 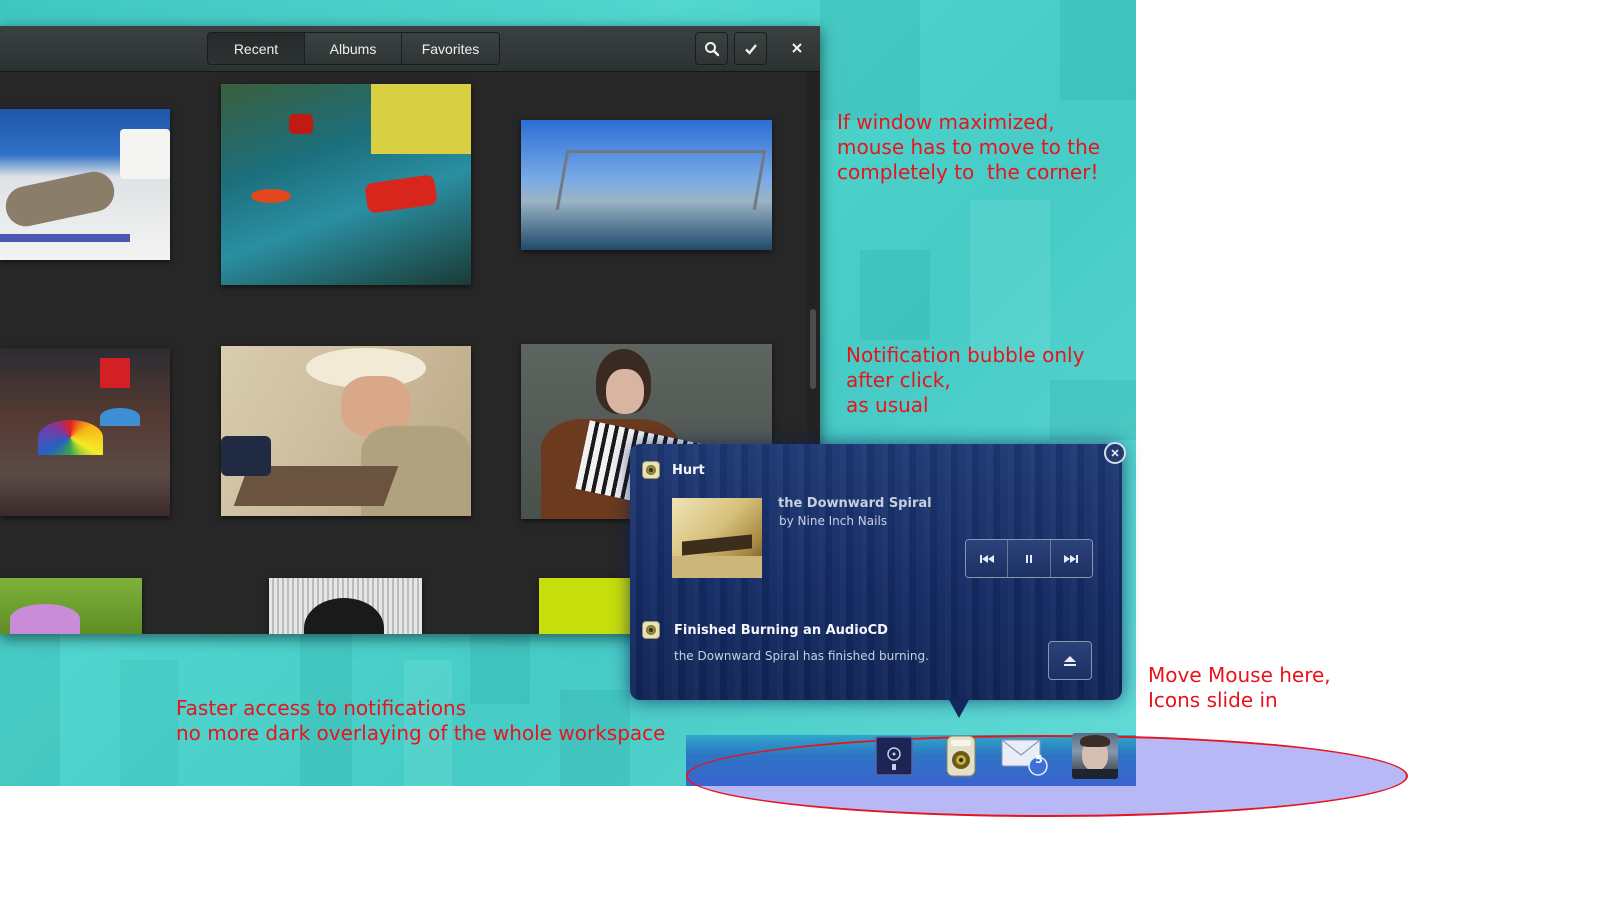 What do you see at coordinates (1239, 687) in the screenshot?
I see `annotation-mouse: Move Mouse here, Icons slide in` at bounding box center [1239, 687].